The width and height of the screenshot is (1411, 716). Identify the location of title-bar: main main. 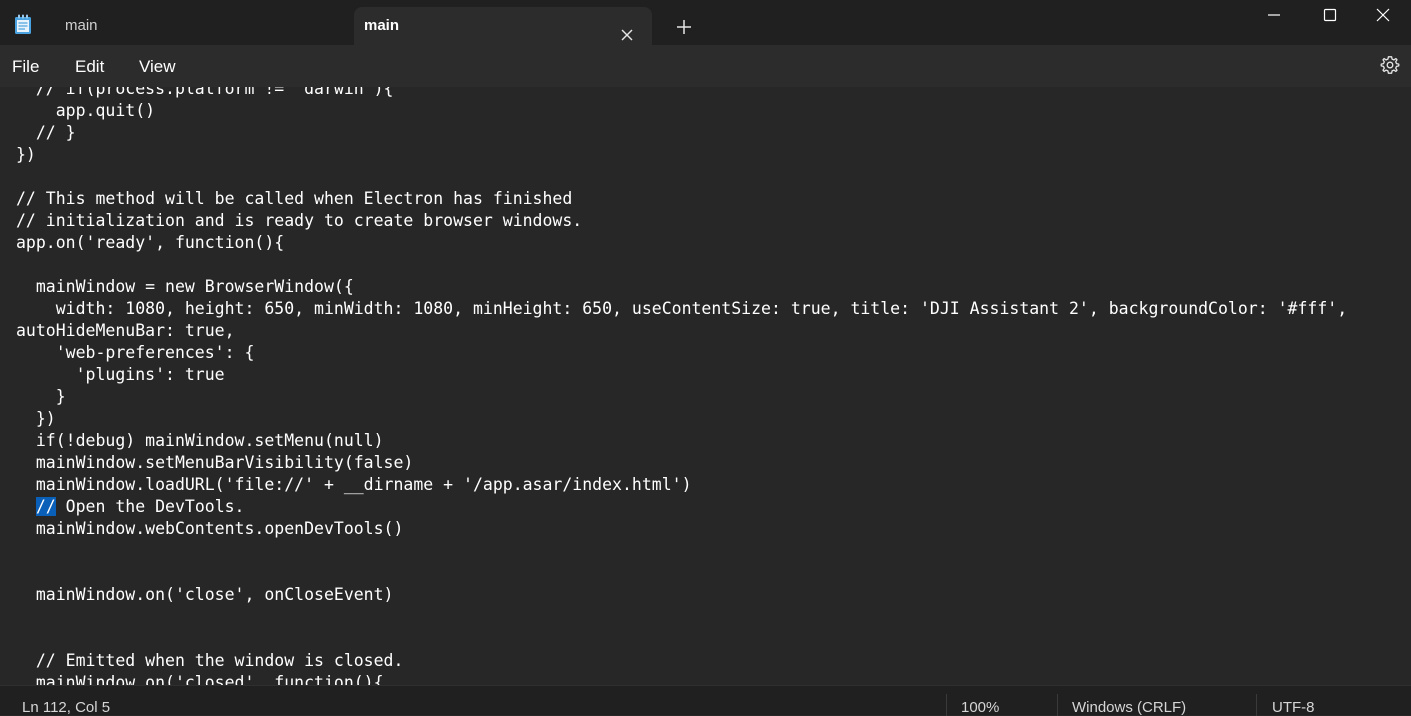
(705, 22).